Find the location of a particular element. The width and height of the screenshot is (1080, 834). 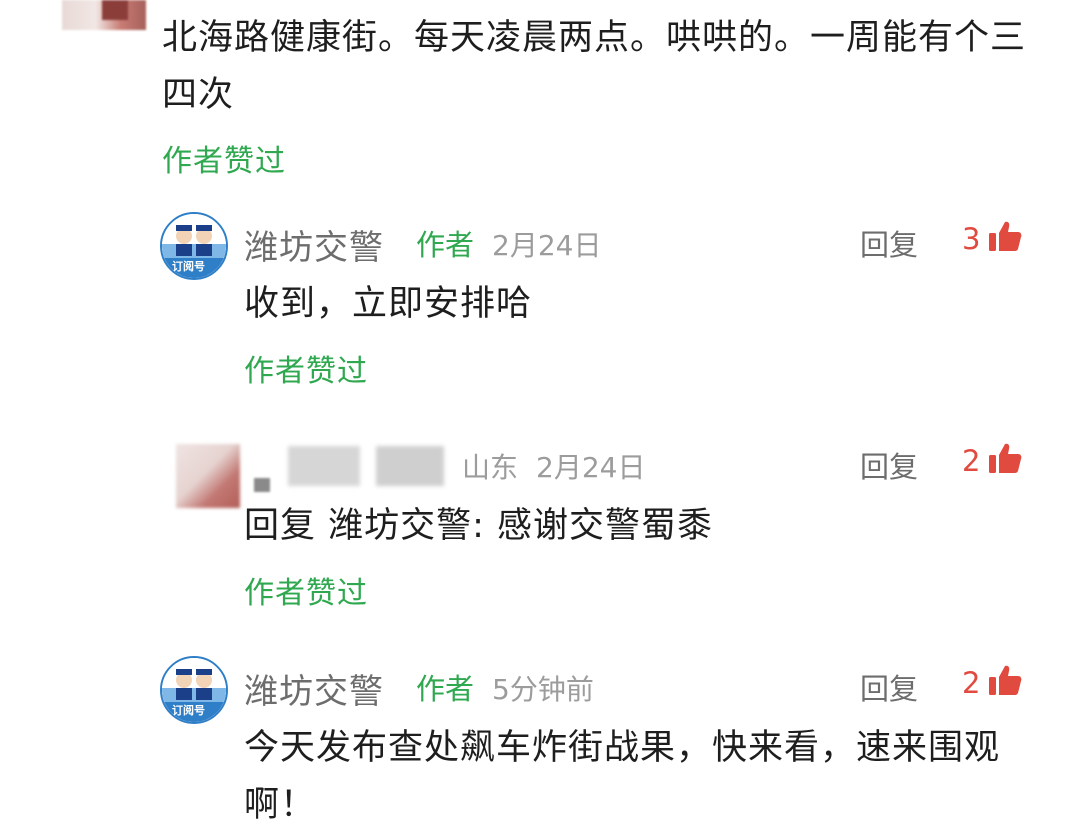

reply-text: 回复 潍坊交警: 感谢交警蜀黍 is located at coordinates (479, 526).